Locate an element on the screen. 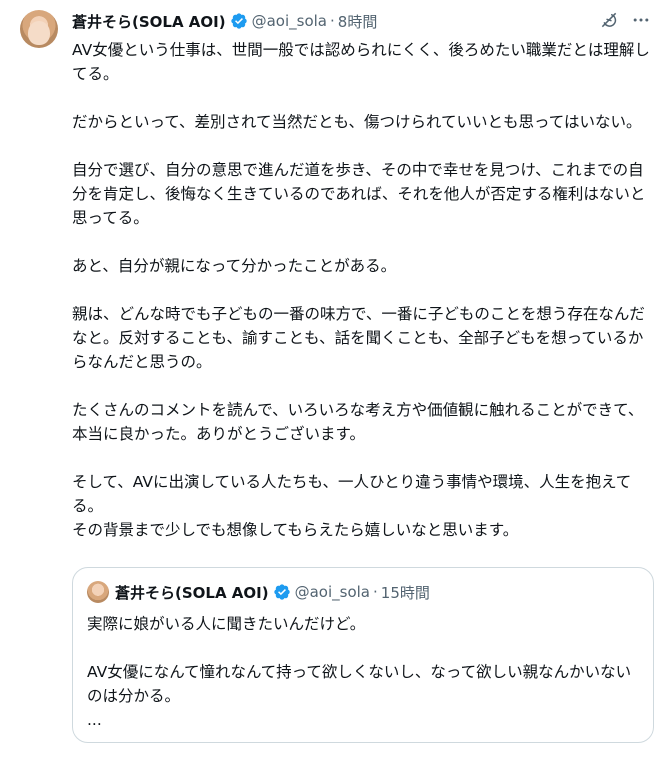 Image resolution: width=663 pixels, height=757 pixels. quoted-paragraph: 実際に娘がいる人に聞きたいんだけど。 is located at coordinates (226, 624).